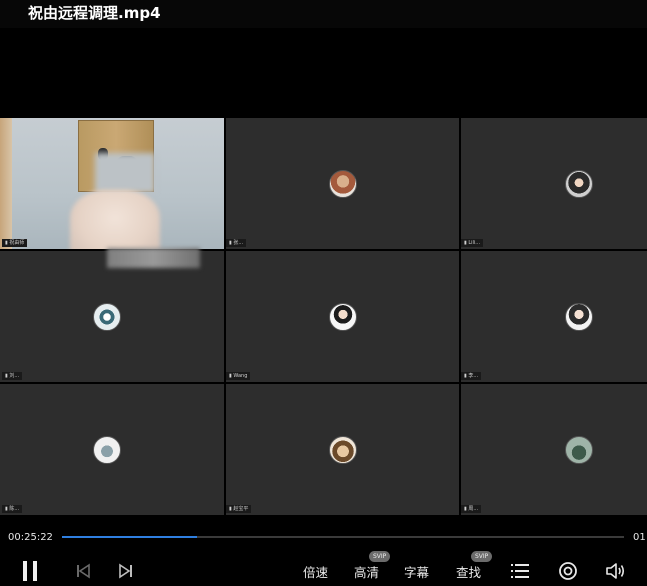  I want to click on blurred-person, so click(115, 219).